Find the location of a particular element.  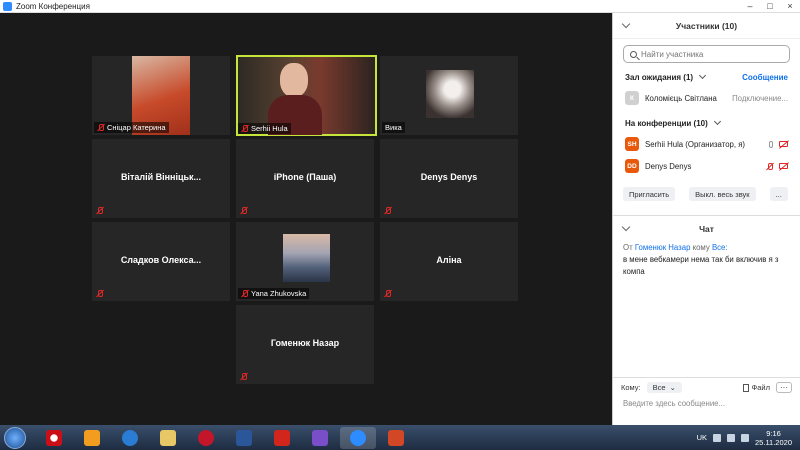

participant-search is located at coordinates (706, 54).